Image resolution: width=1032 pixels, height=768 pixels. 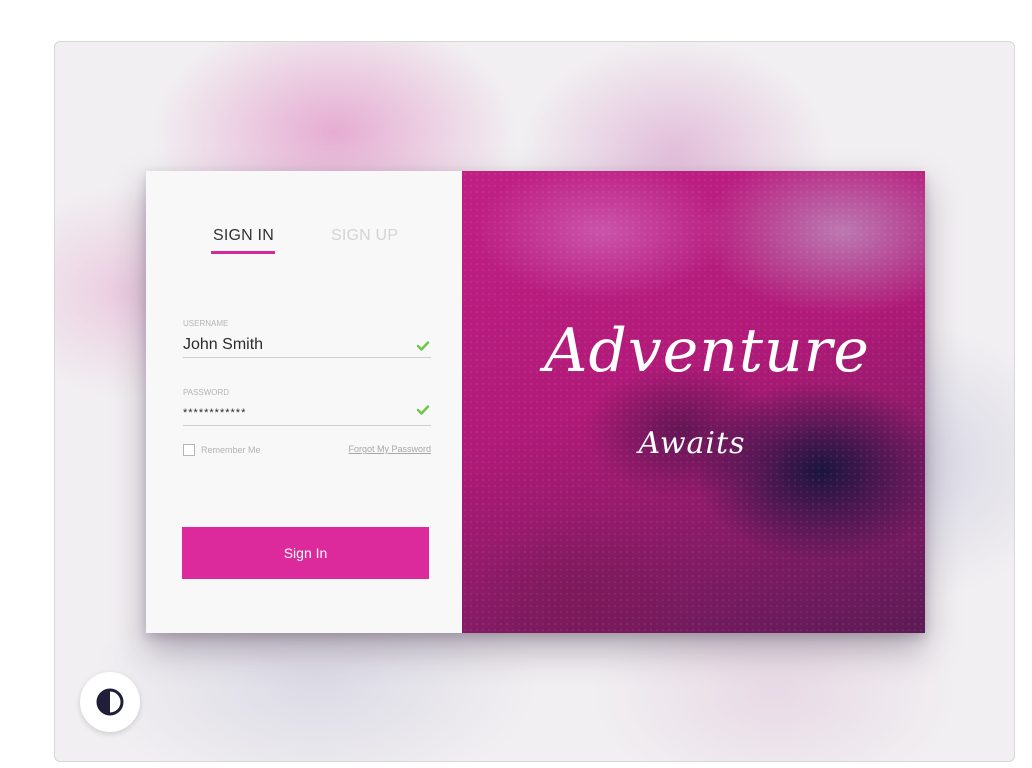 What do you see at coordinates (189, 450) in the screenshot?
I see `remember-me-checkbox` at bounding box center [189, 450].